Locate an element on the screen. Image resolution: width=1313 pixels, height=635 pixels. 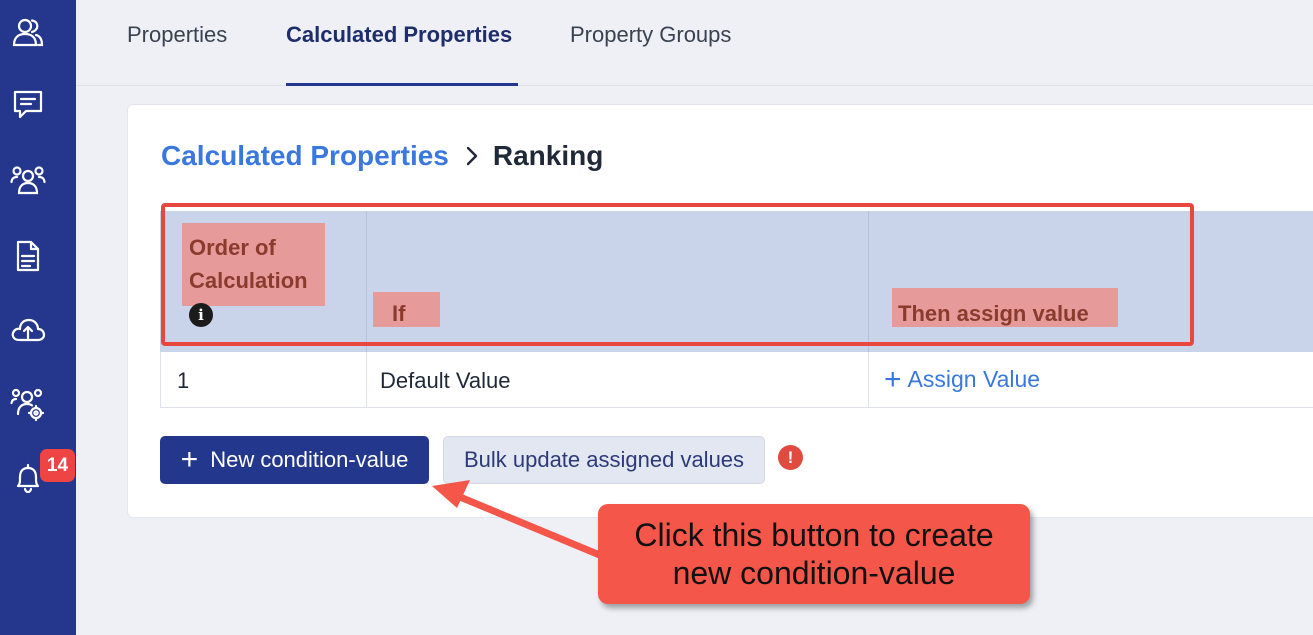
new-condition-value-label: New condition-value is located at coordinates (309, 459).